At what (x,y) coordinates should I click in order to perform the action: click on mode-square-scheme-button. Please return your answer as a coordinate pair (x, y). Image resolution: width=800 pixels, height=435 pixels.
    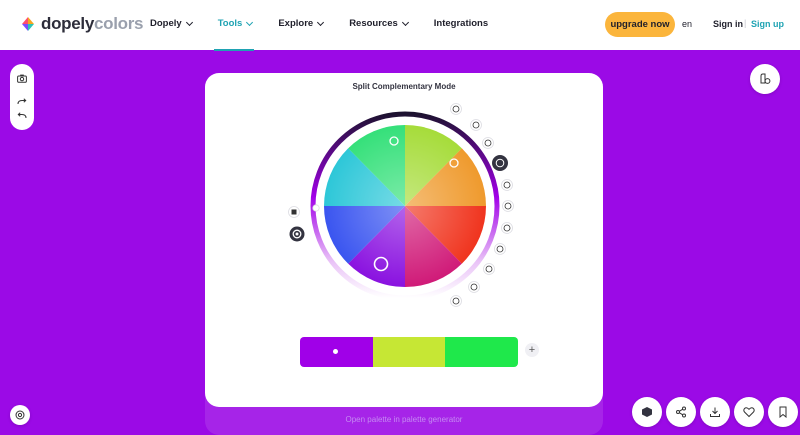
    Looking at the image, I should click on (508, 206).